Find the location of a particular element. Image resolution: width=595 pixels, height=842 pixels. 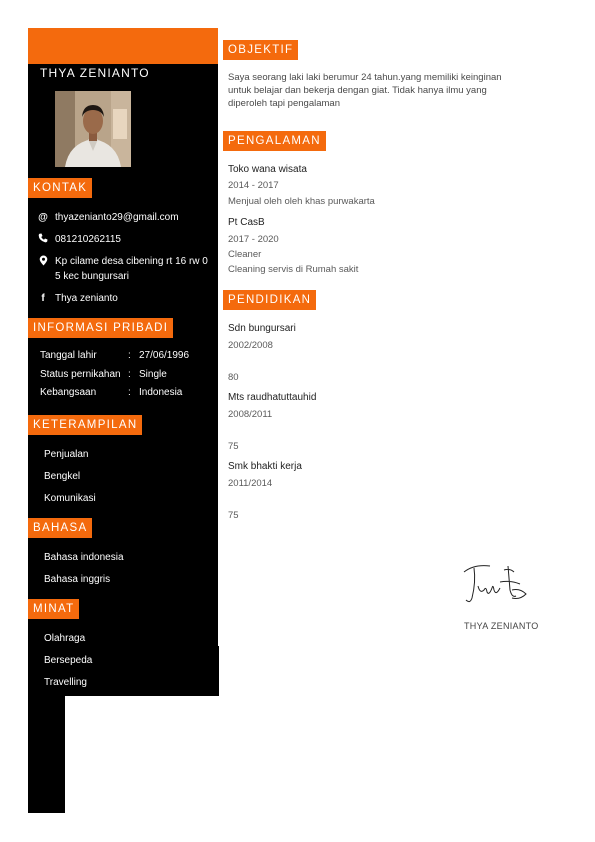

experience-period: 2014 - 2017 is located at coordinates (253, 185).